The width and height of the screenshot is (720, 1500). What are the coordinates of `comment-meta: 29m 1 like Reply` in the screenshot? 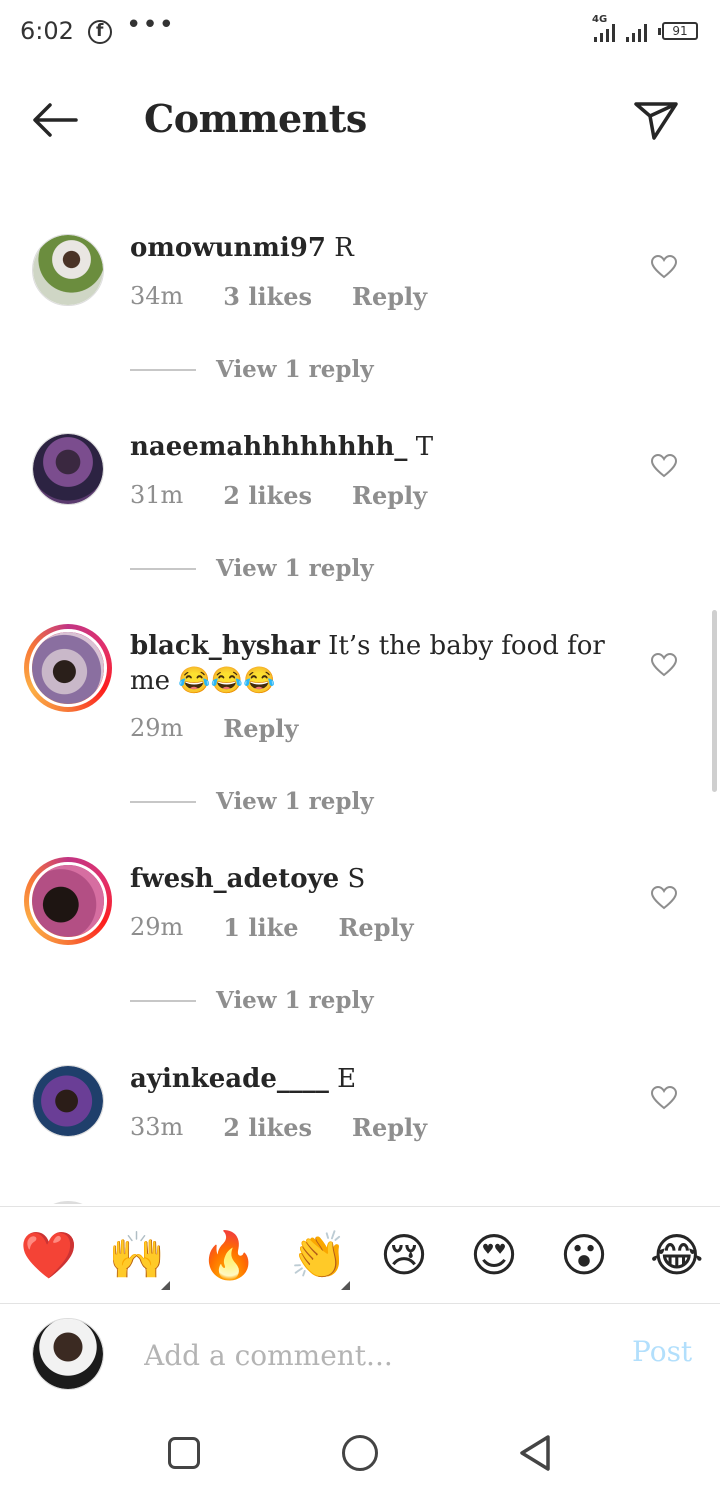 It's located at (292, 927).